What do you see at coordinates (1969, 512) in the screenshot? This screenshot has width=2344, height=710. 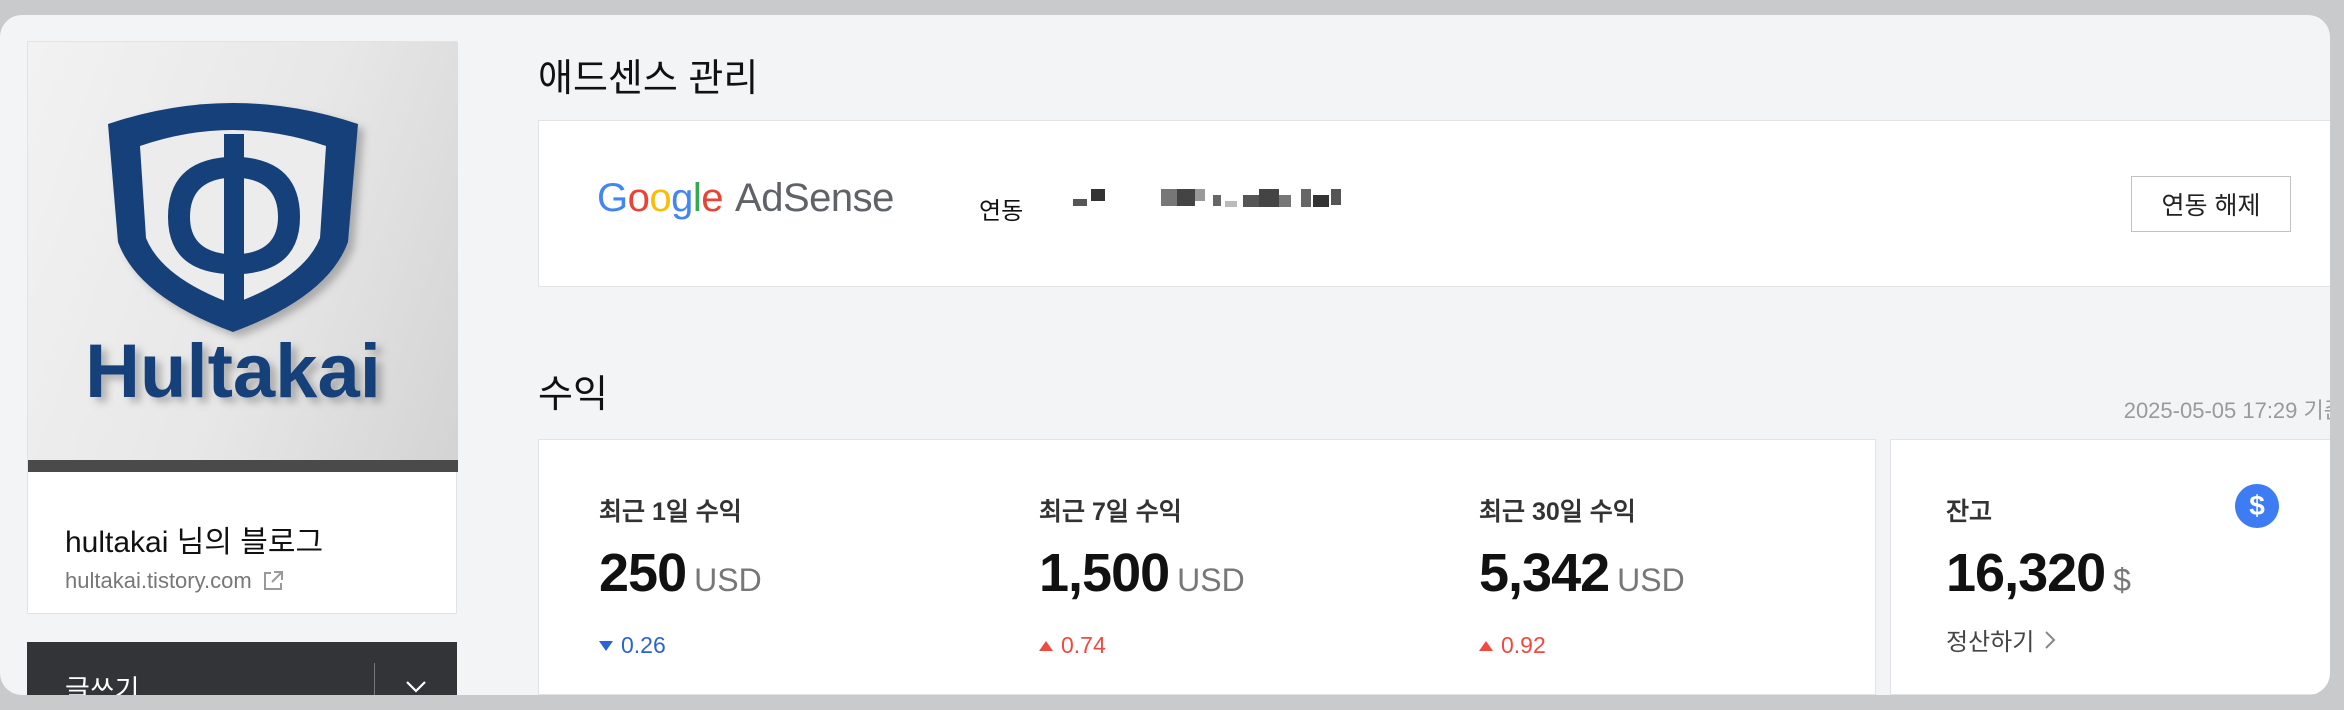 I see `balance-label: 잔고` at bounding box center [1969, 512].